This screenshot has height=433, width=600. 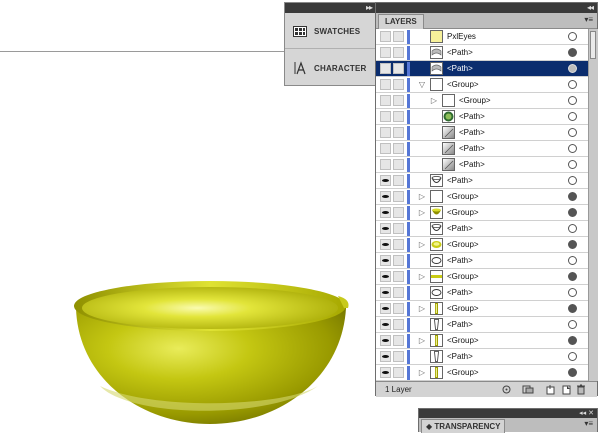 What do you see at coordinates (581, 389) in the screenshot?
I see `trash-icon` at bounding box center [581, 389].